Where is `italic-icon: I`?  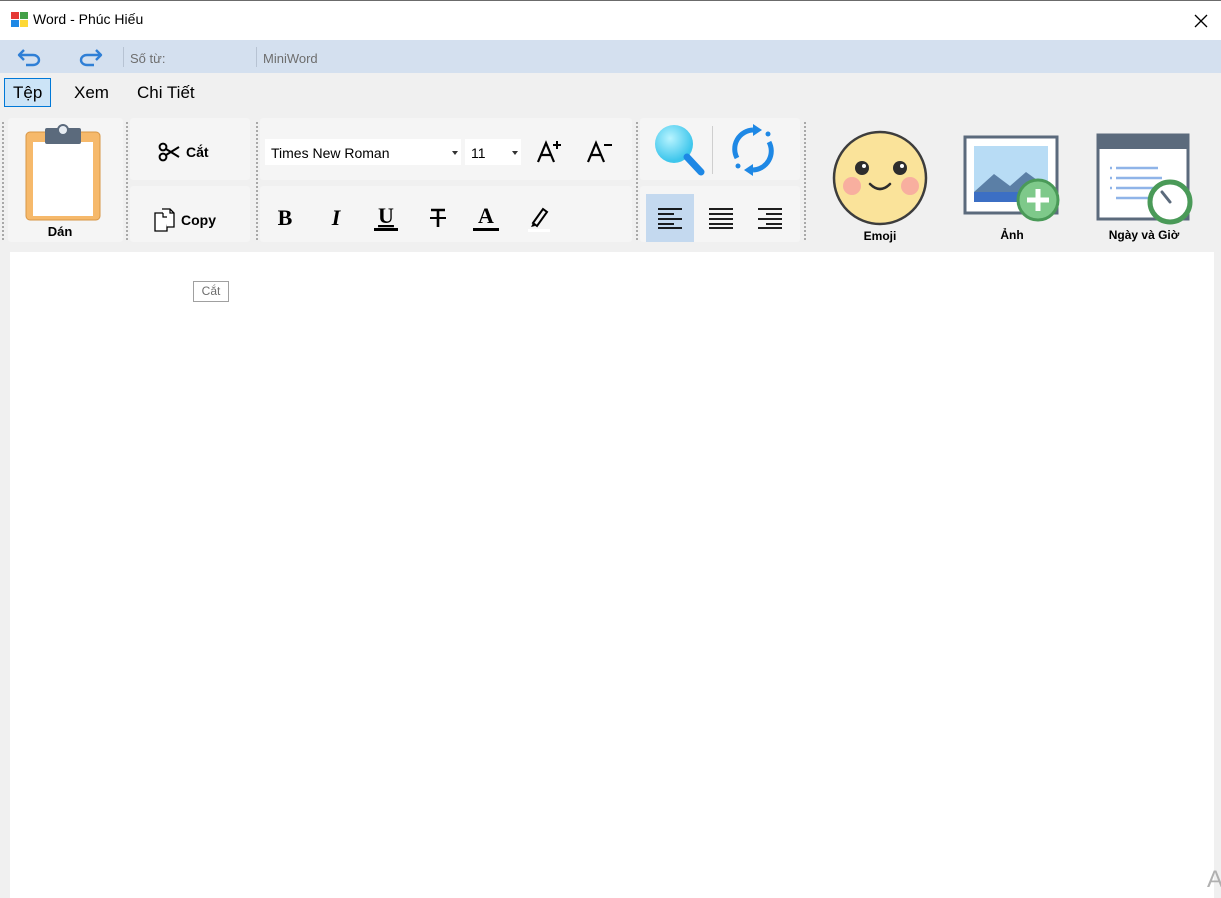 italic-icon: I is located at coordinates (336, 217).